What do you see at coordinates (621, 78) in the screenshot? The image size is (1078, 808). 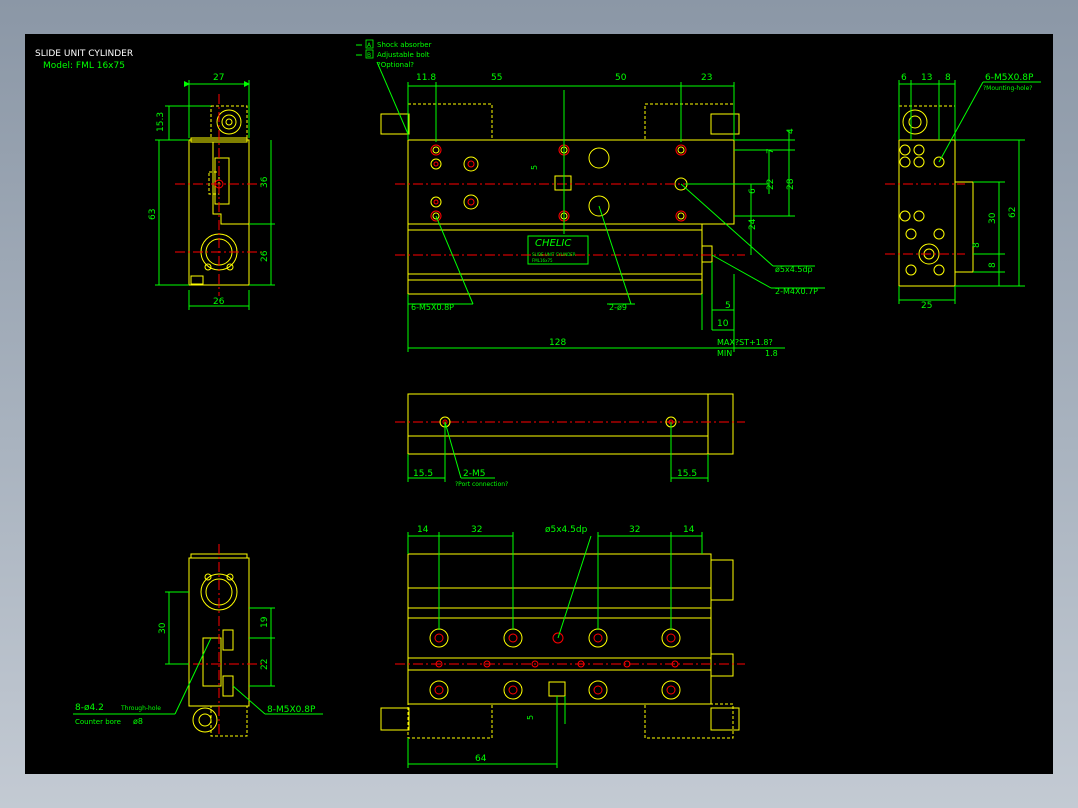 I see `dim-50: 50` at bounding box center [621, 78].